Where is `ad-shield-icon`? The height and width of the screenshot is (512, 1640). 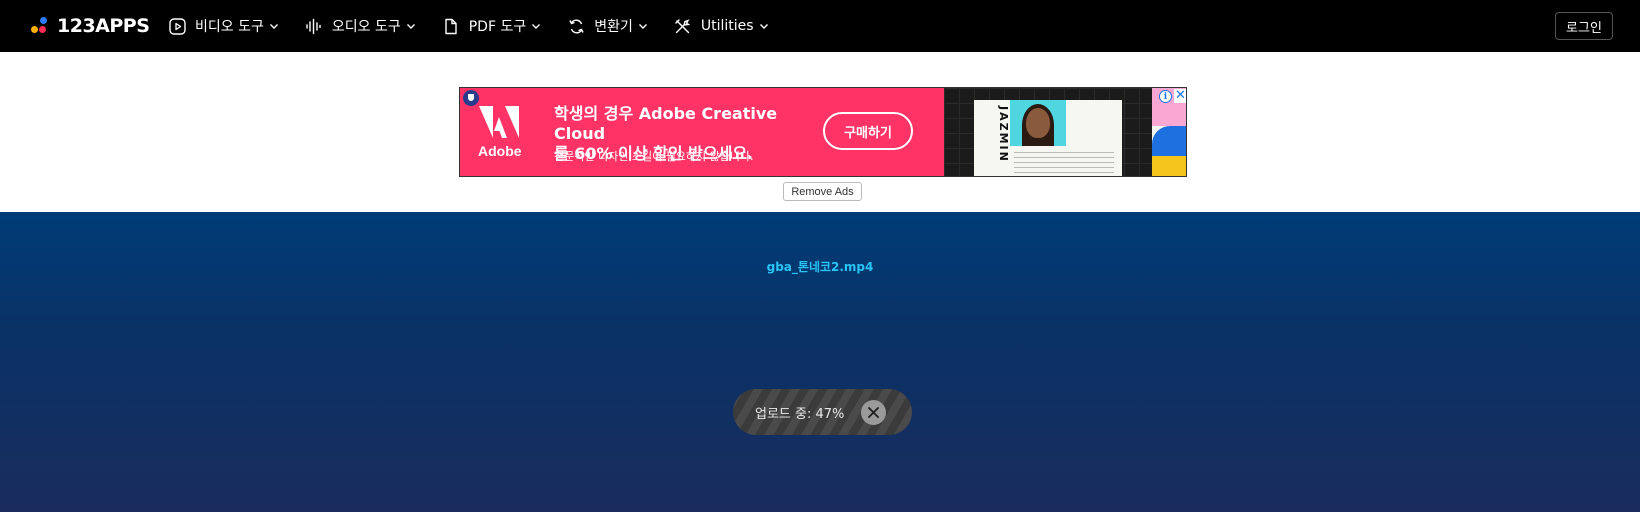
ad-shield-icon is located at coordinates (471, 98).